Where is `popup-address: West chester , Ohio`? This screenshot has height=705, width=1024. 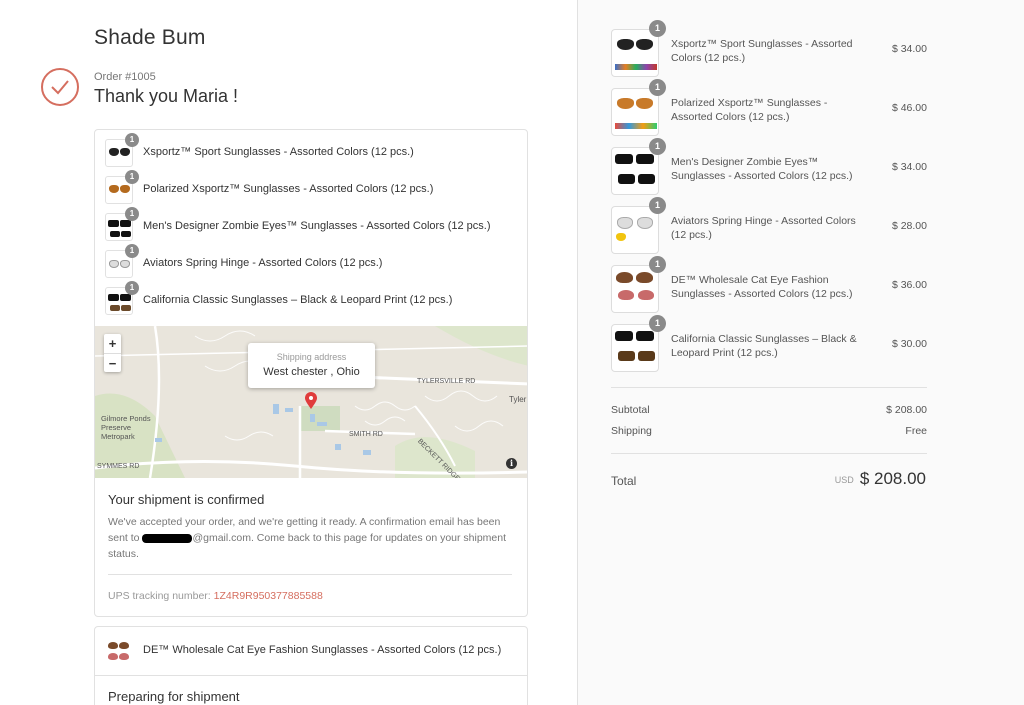 popup-address: West chester , Ohio is located at coordinates (311, 372).